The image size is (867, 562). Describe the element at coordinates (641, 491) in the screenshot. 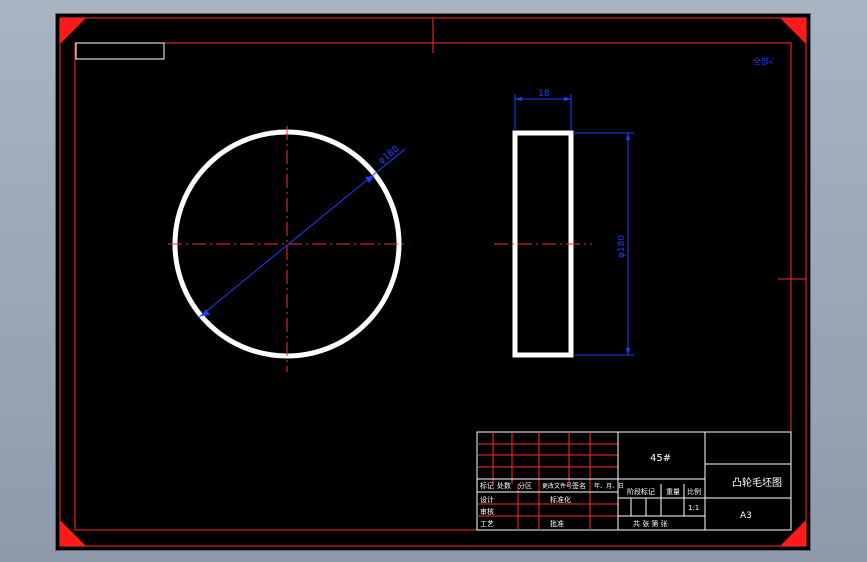

I see `label-stage-mark: 阶段标记` at that location.